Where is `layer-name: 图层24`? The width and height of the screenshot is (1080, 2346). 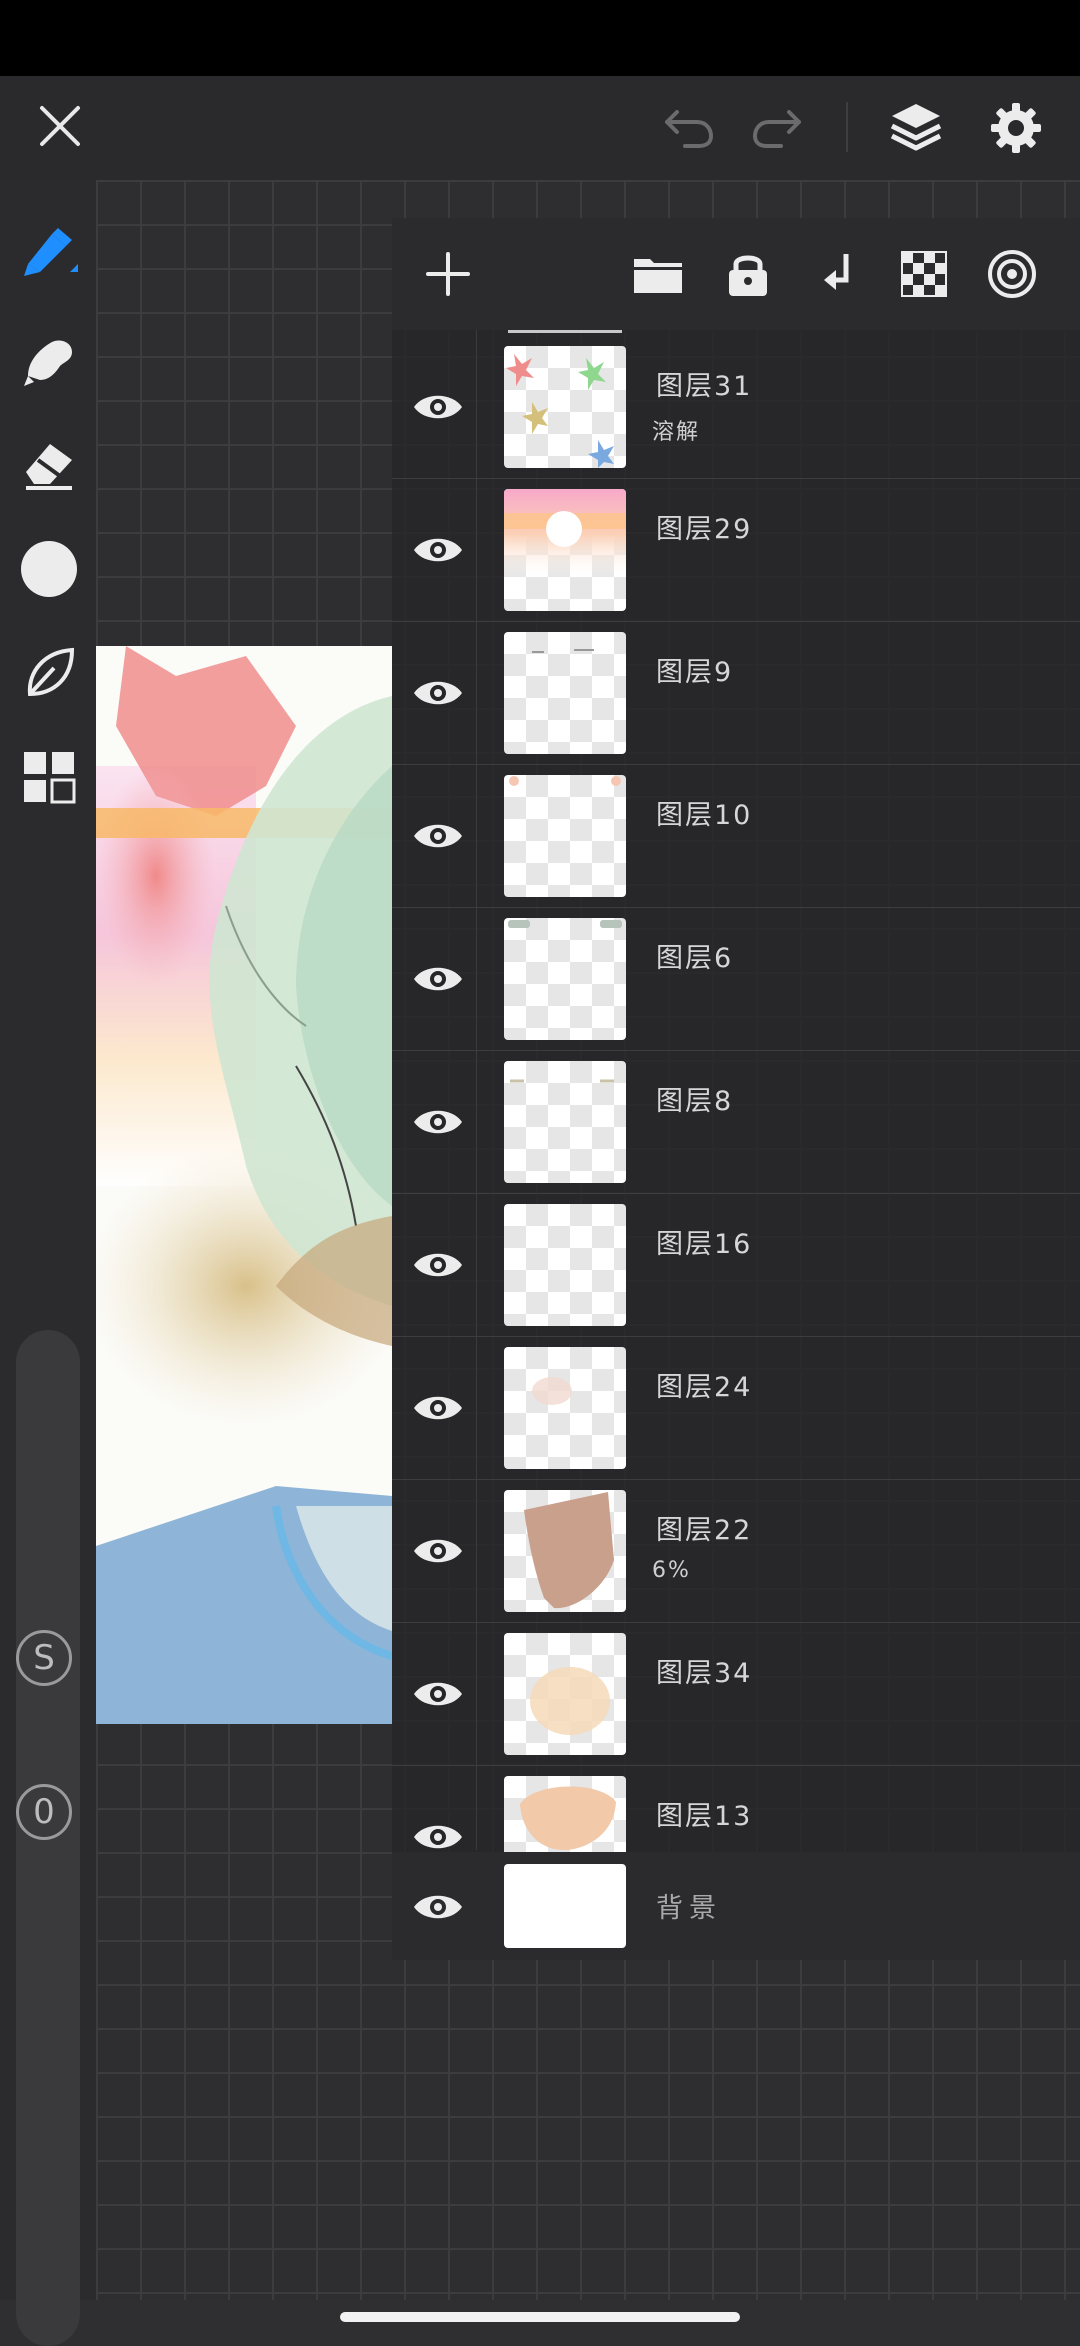
layer-name: 图层24 is located at coordinates (704, 1387).